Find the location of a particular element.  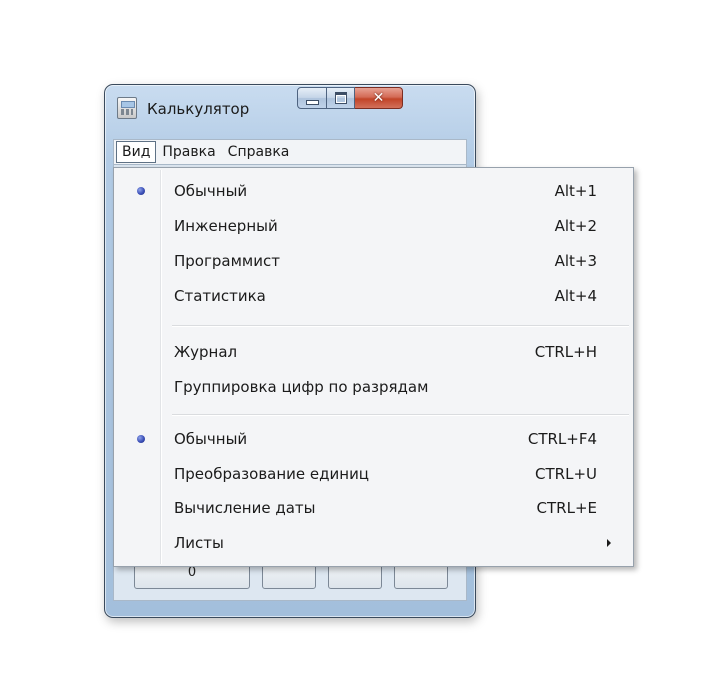

menu-bar: Вид Правка Справка is located at coordinates (290, 152).